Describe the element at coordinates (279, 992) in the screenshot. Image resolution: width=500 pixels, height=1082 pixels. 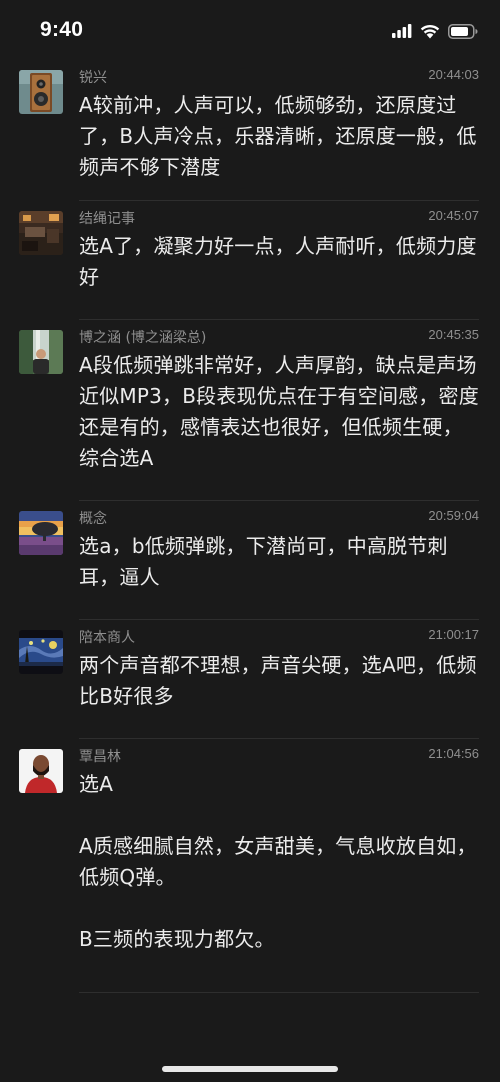
I see `divider` at that location.